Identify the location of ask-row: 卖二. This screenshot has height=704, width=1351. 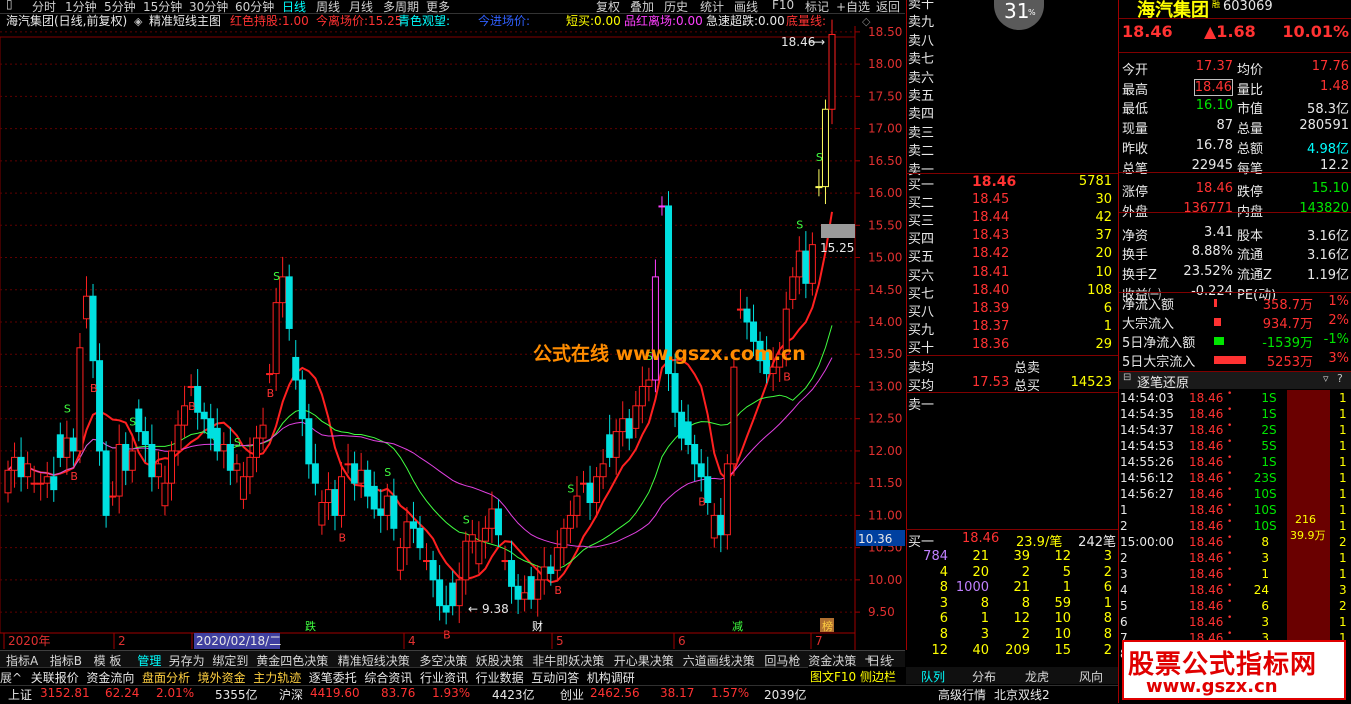
(1012, 149).